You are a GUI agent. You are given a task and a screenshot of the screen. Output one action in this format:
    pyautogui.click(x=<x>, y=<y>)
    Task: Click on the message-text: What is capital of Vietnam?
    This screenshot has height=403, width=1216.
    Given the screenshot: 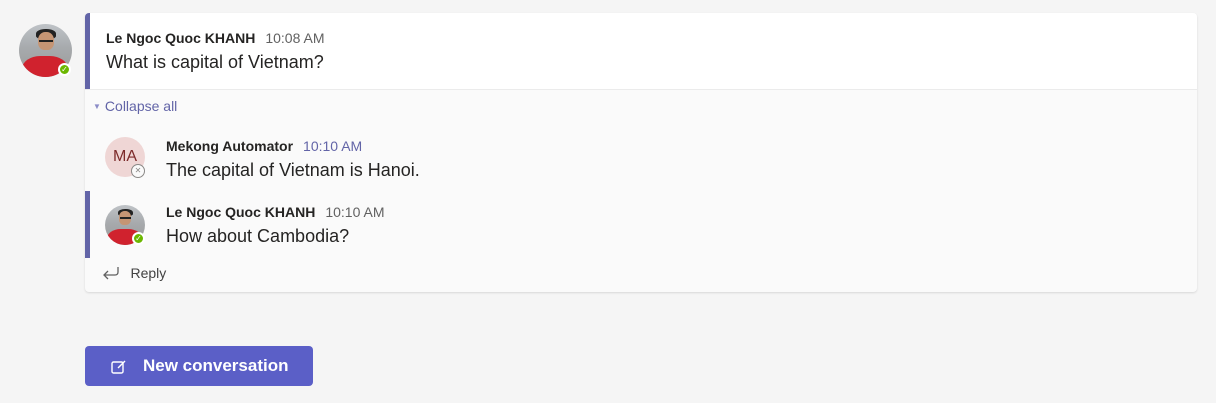 What is the action you would take?
    pyautogui.click(x=215, y=62)
    